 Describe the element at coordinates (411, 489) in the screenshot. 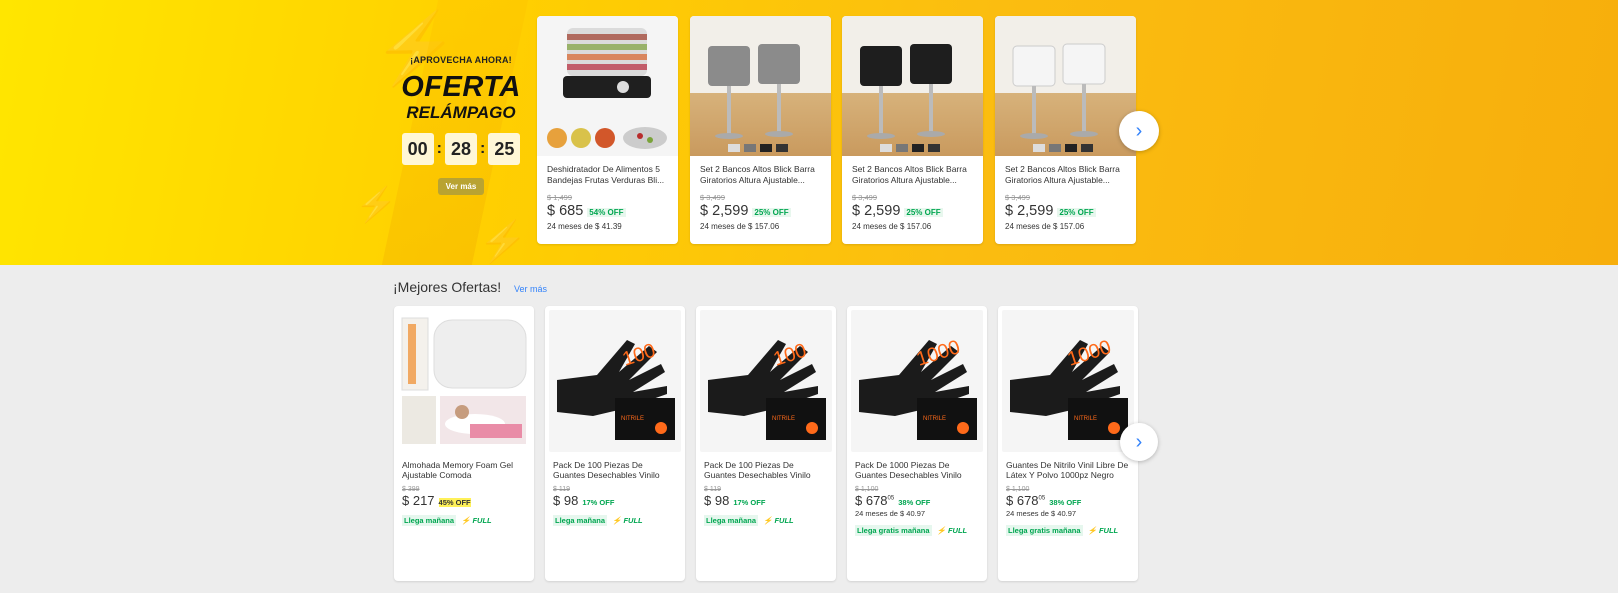

I see `original-price: $ 399` at that location.